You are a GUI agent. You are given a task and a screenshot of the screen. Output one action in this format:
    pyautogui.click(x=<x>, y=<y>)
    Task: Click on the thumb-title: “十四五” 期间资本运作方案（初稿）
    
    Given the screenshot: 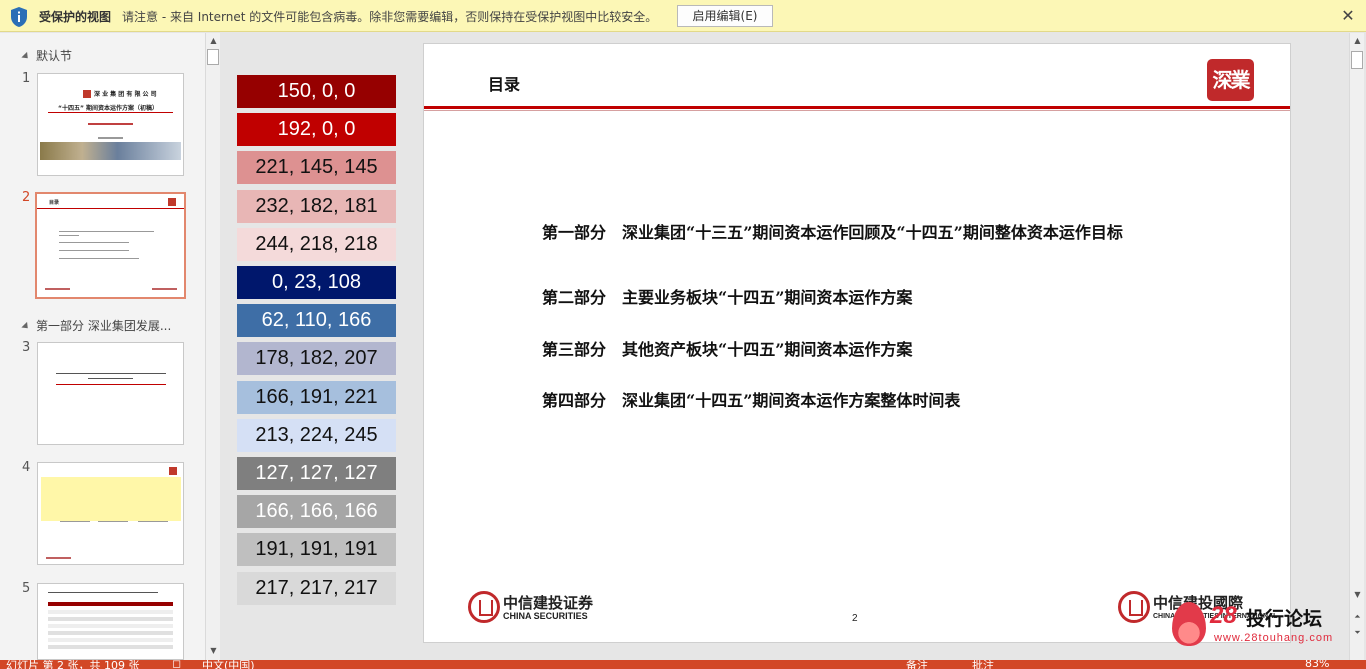 What is the action you would take?
    pyautogui.click(x=108, y=108)
    